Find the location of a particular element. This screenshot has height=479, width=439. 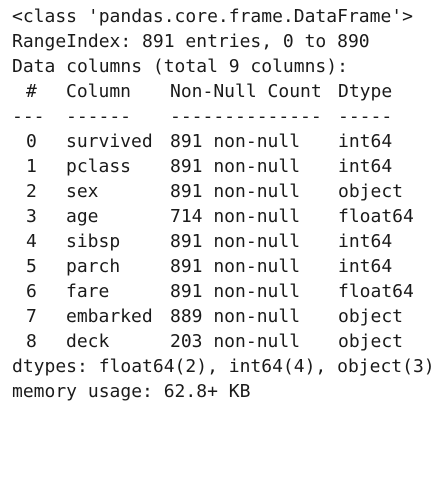

row-count: 714 non-null is located at coordinates (235, 216).